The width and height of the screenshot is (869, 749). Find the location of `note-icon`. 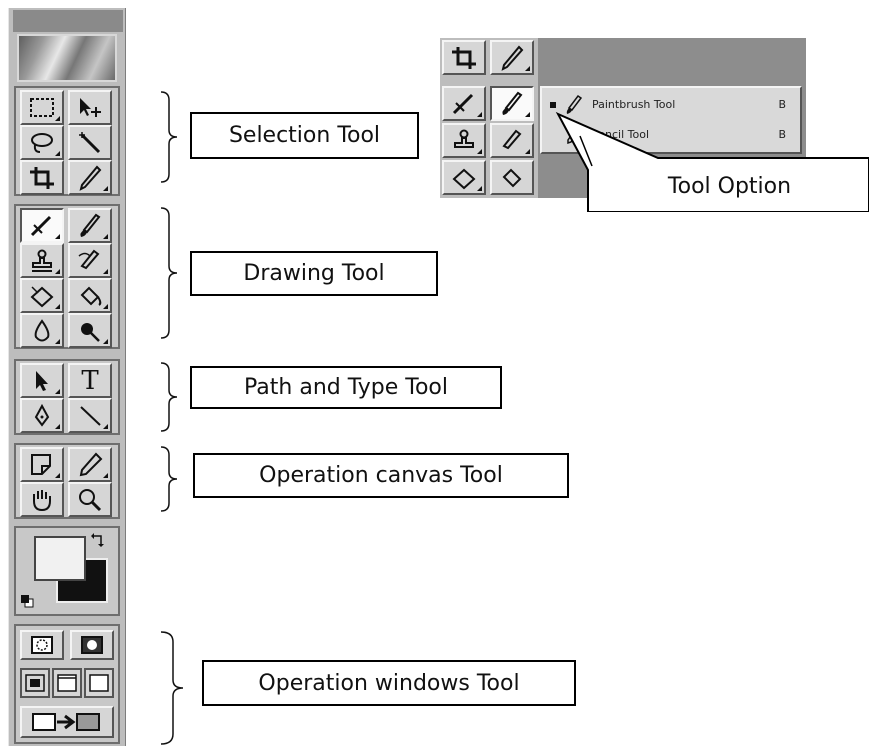

note-icon is located at coordinates (41, 464).